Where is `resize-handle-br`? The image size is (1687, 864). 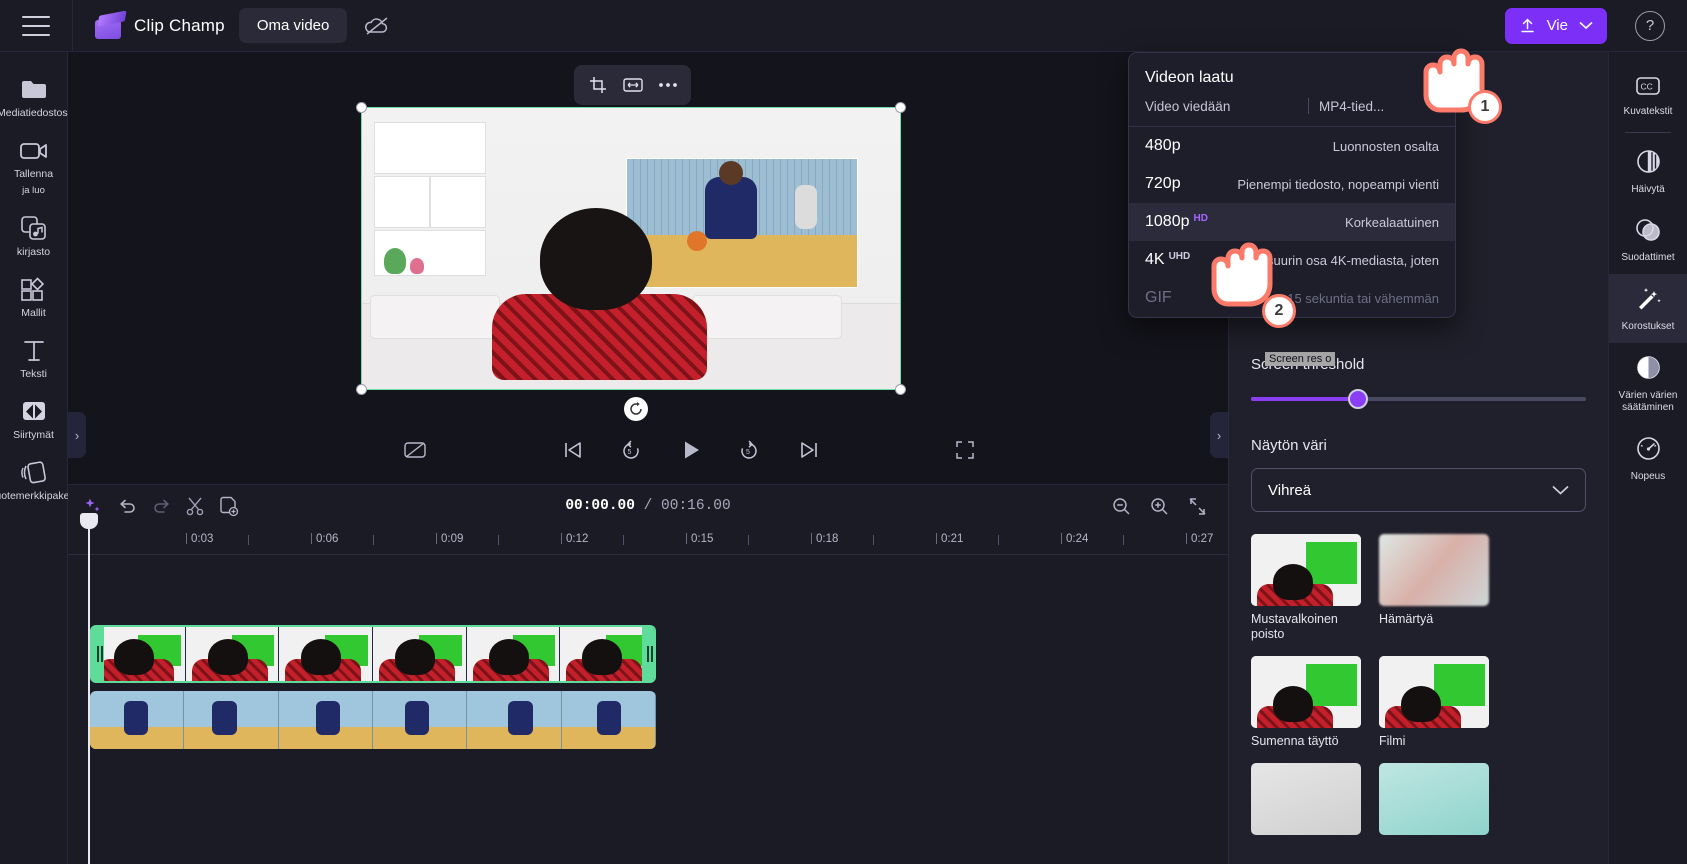
resize-handle-br is located at coordinates (900, 389).